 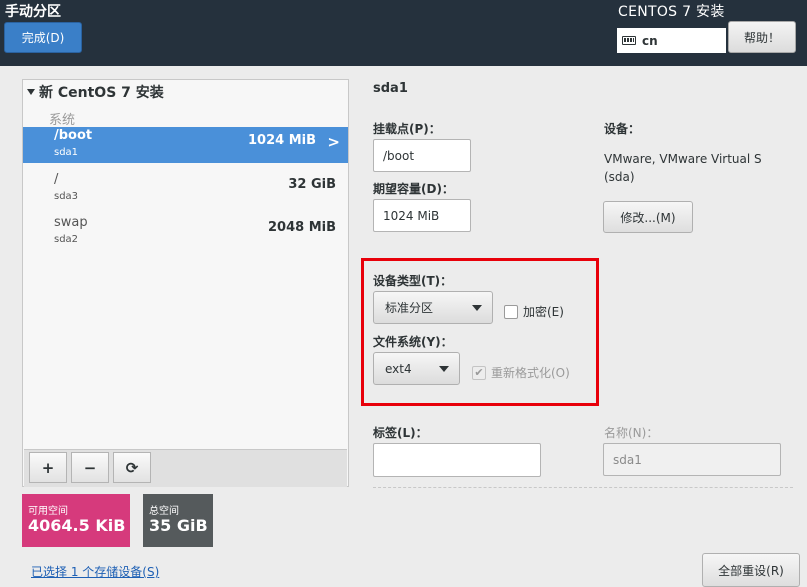 I want to click on highlight-frame, so click(x=480, y=332).